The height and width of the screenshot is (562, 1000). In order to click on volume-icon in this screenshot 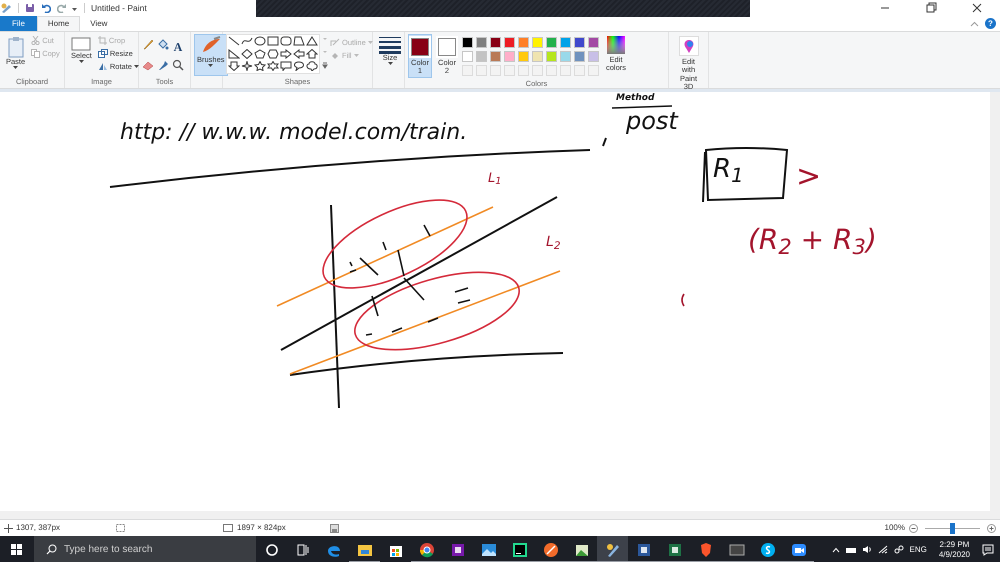, I will do `click(867, 549)`.